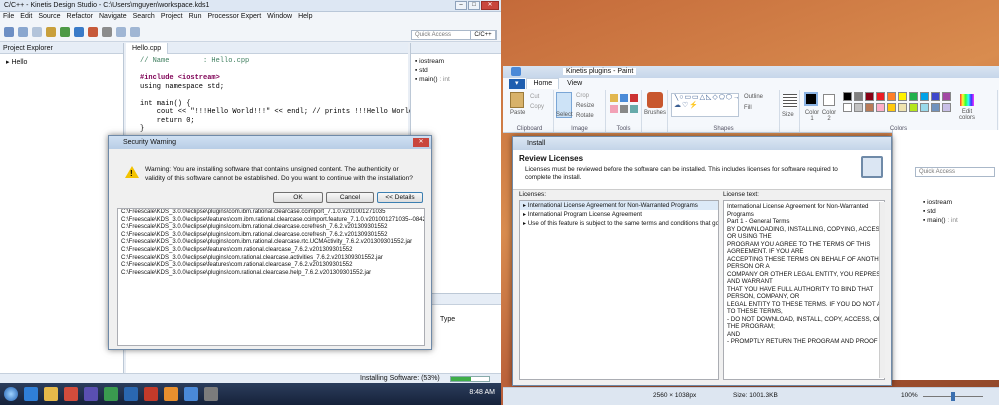 This screenshot has height=405, width=999. Describe the element at coordinates (234, 17) in the screenshot. I see `menu-processor-expert: Processor Expert` at that location.